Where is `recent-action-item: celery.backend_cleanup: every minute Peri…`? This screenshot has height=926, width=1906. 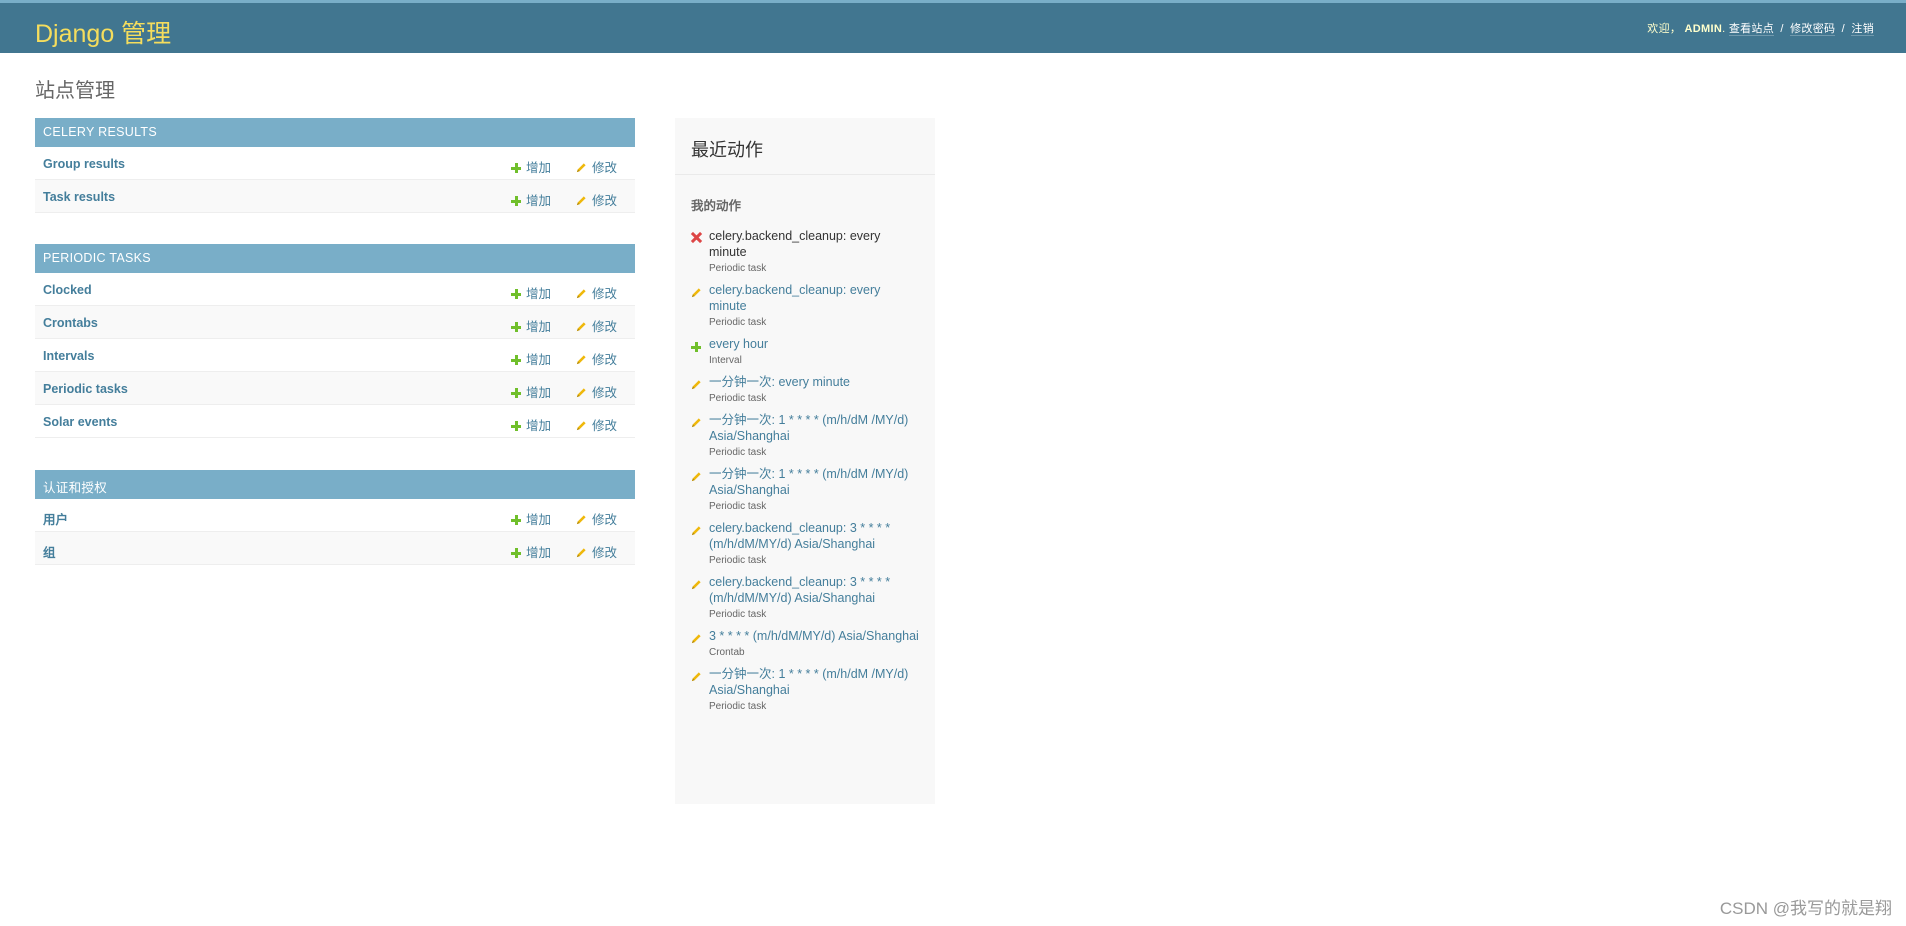
recent-action-item: celery.backend_cleanup: every minute Peri… is located at coordinates (805, 251).